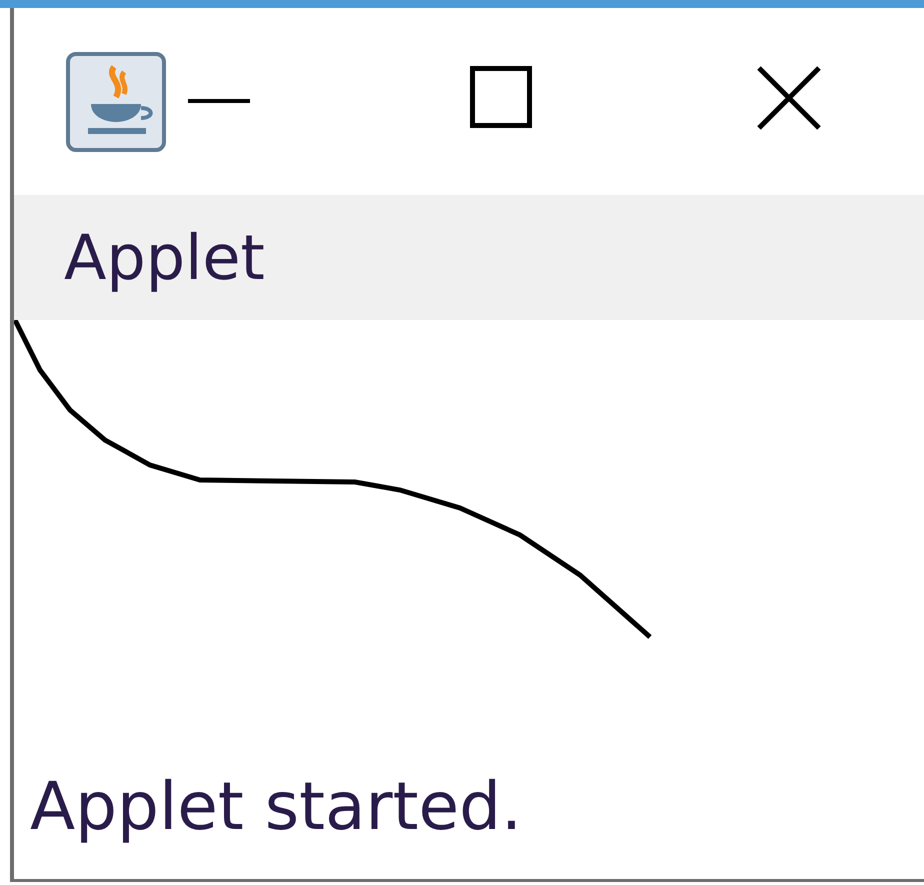 Image resolution: width=924 pixels, height=885 pixels. I want to click on maximize-icon, so click(501, 97).